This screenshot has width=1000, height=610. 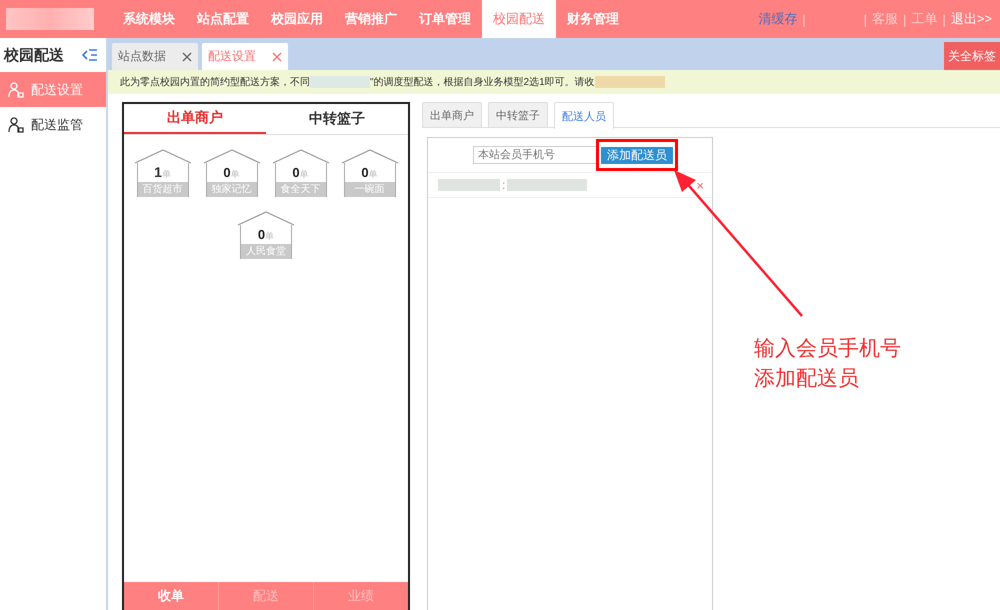 I want to click on header-link: 清缓存, so click(x=778, y=19).